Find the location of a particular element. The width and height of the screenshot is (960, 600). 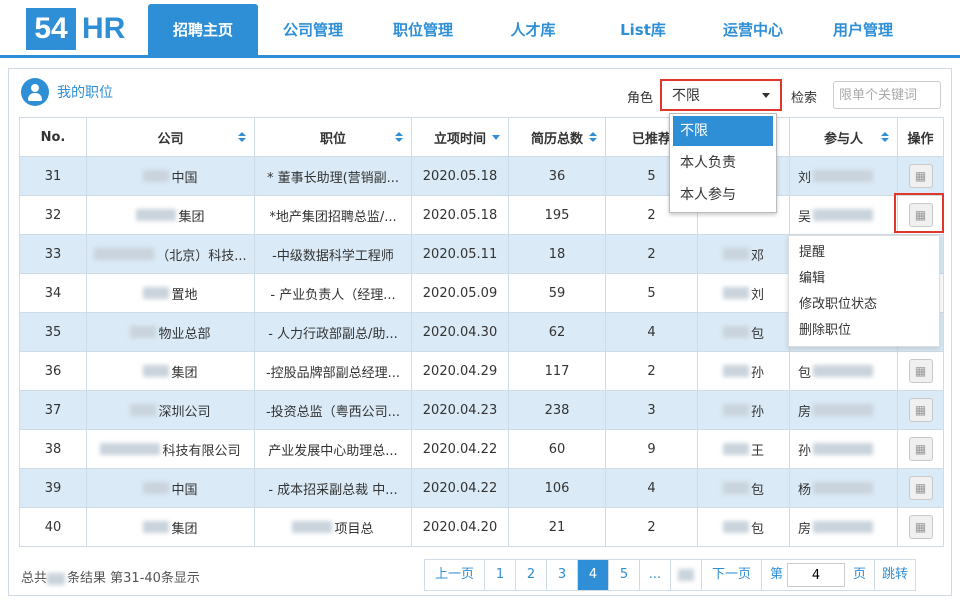

nav-talent-pool: 人才库 is located at coordinates (533, 29).